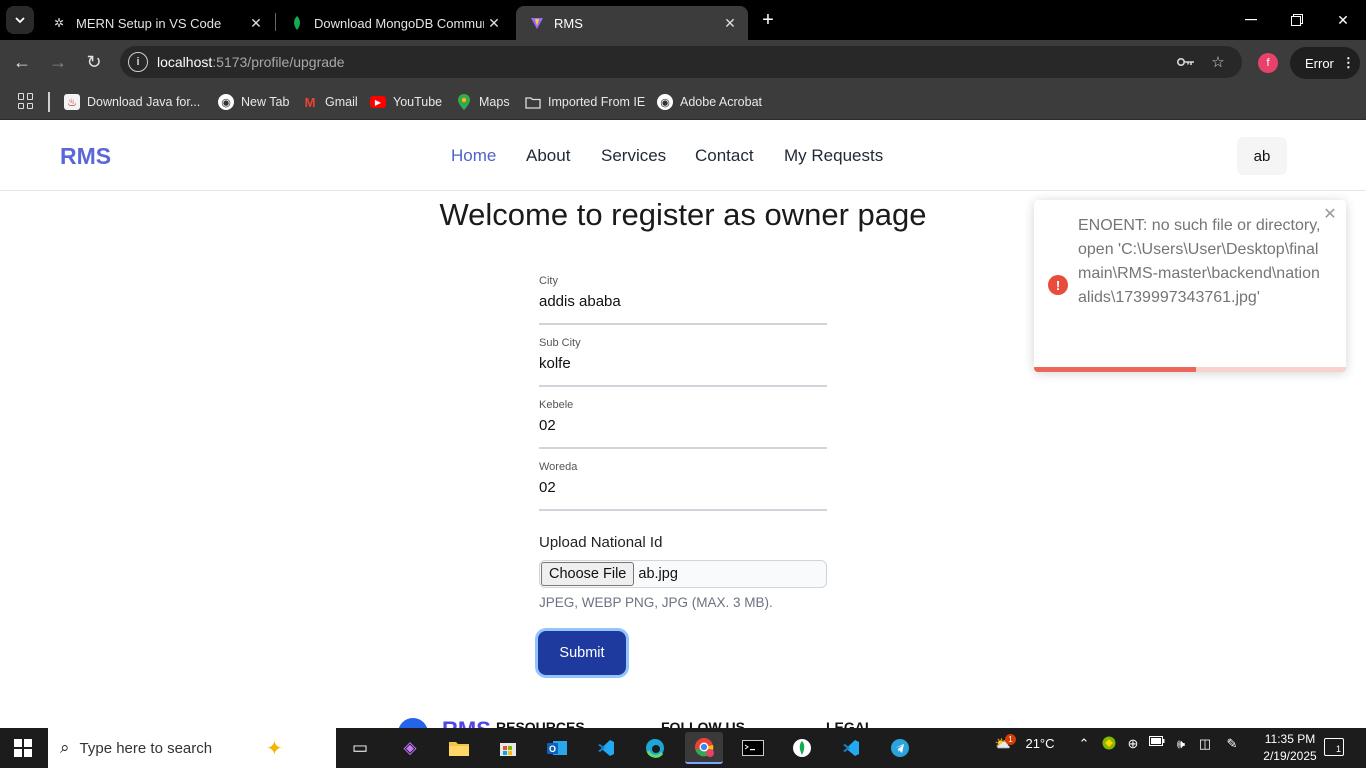 Image resolution: width=1366 pixels, height=768 pixels. I want to click on national-id-file-input: Choose File ab.jpg, so click(683, 574).